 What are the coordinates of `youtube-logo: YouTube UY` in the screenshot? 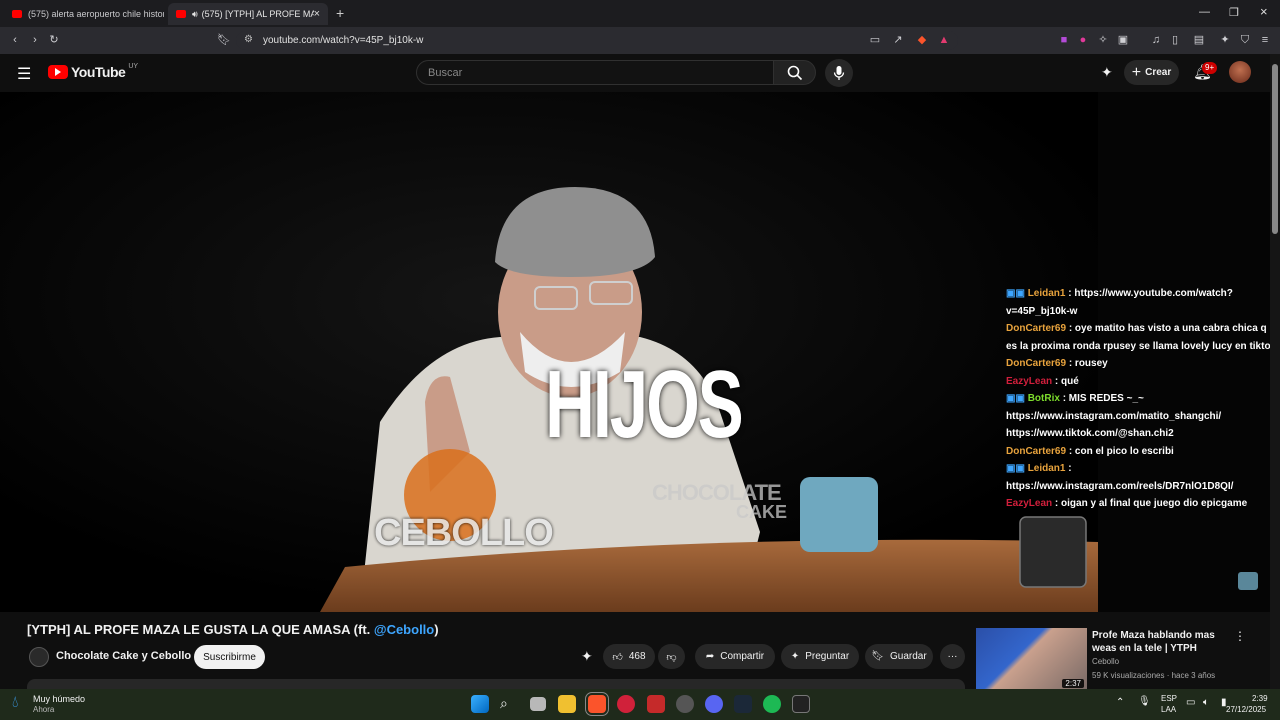 It's located at (93, 71).